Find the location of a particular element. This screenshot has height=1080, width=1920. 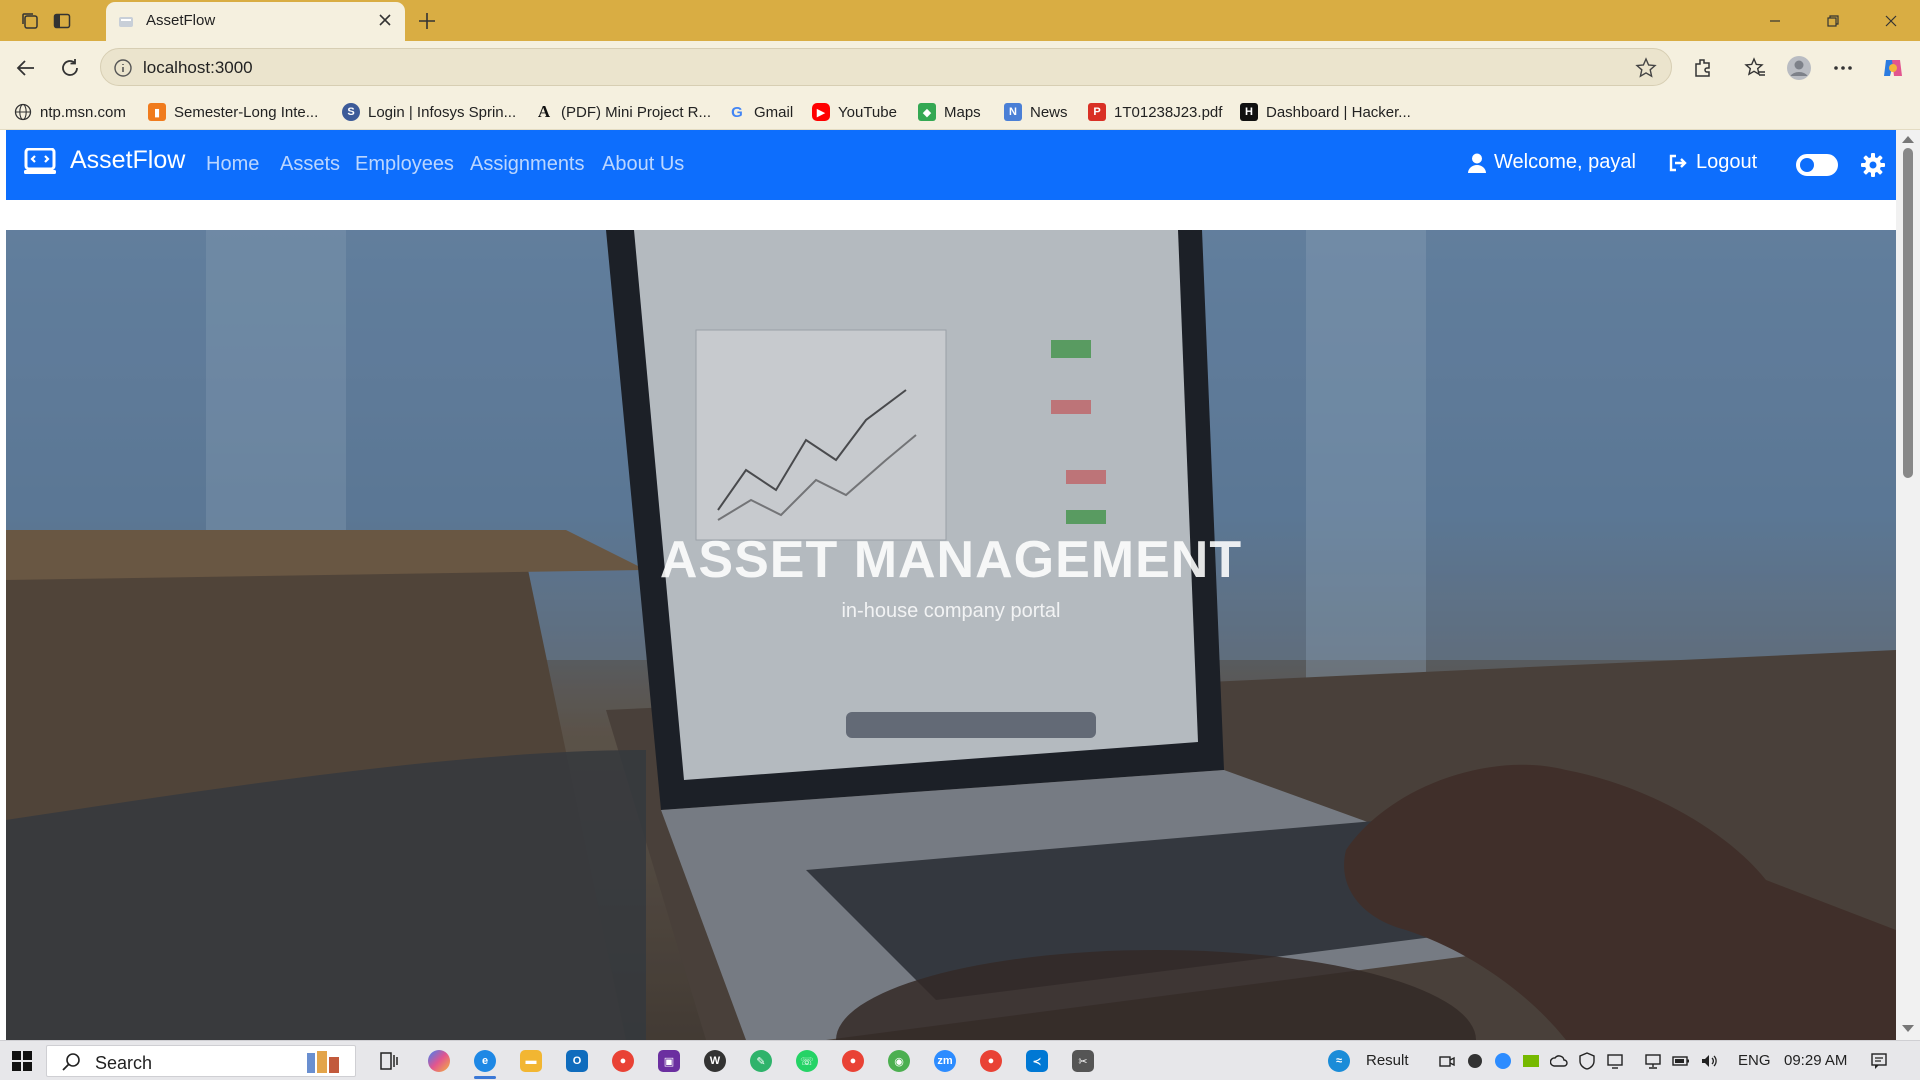

store-app-icon: ▣ is located at coordinates (669, 1061).